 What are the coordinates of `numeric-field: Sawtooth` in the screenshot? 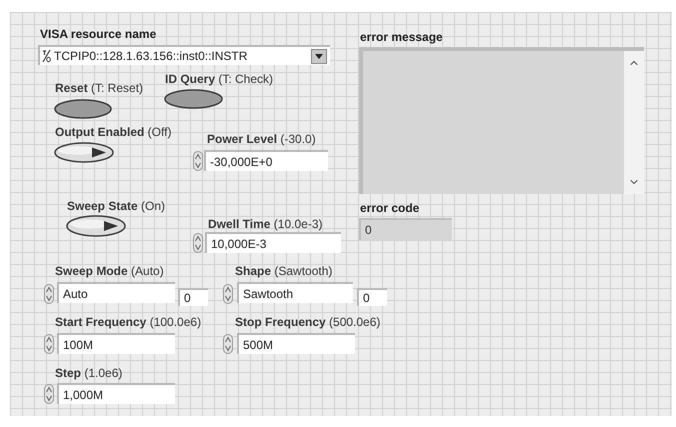 It's located at (295, 292).